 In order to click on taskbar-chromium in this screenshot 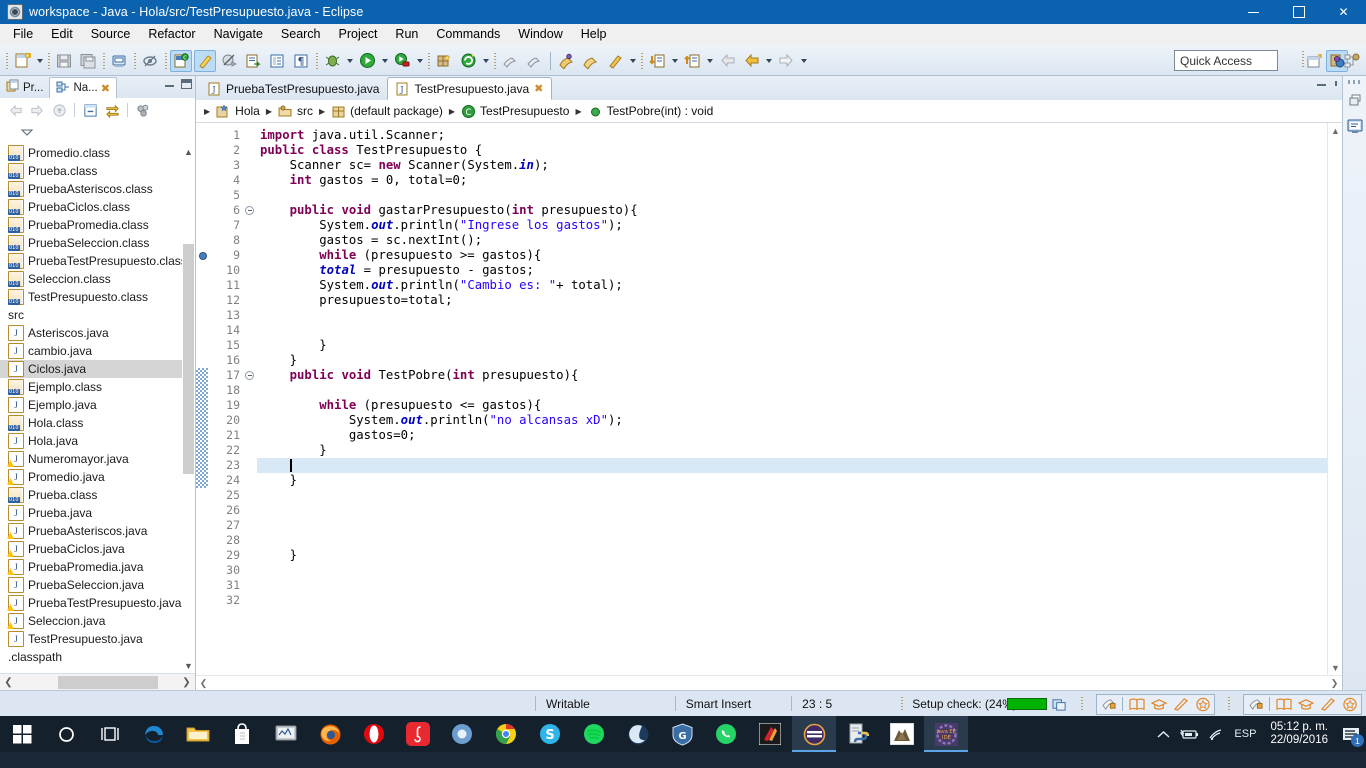, I will do `click(462, 734)`.